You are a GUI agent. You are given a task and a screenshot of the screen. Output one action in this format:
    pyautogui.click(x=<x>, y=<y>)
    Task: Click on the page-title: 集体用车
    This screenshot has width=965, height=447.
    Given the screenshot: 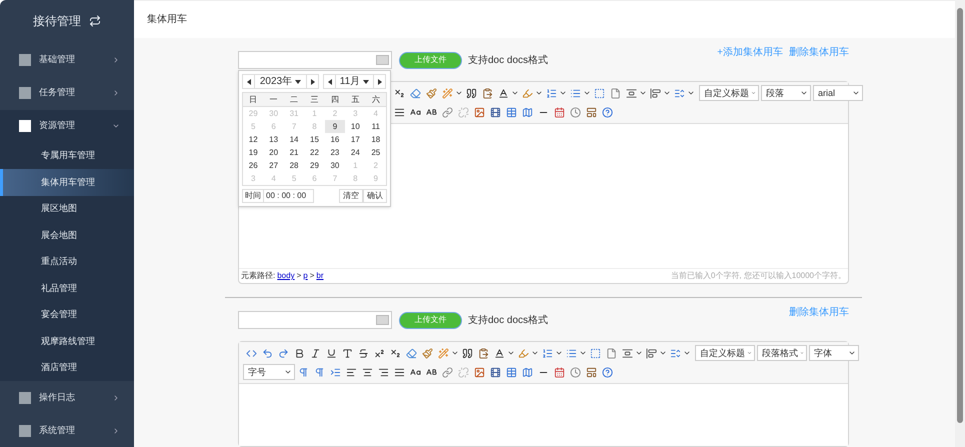 What is the action you would take?
    pyautogui.click(x=167, y=19)
    